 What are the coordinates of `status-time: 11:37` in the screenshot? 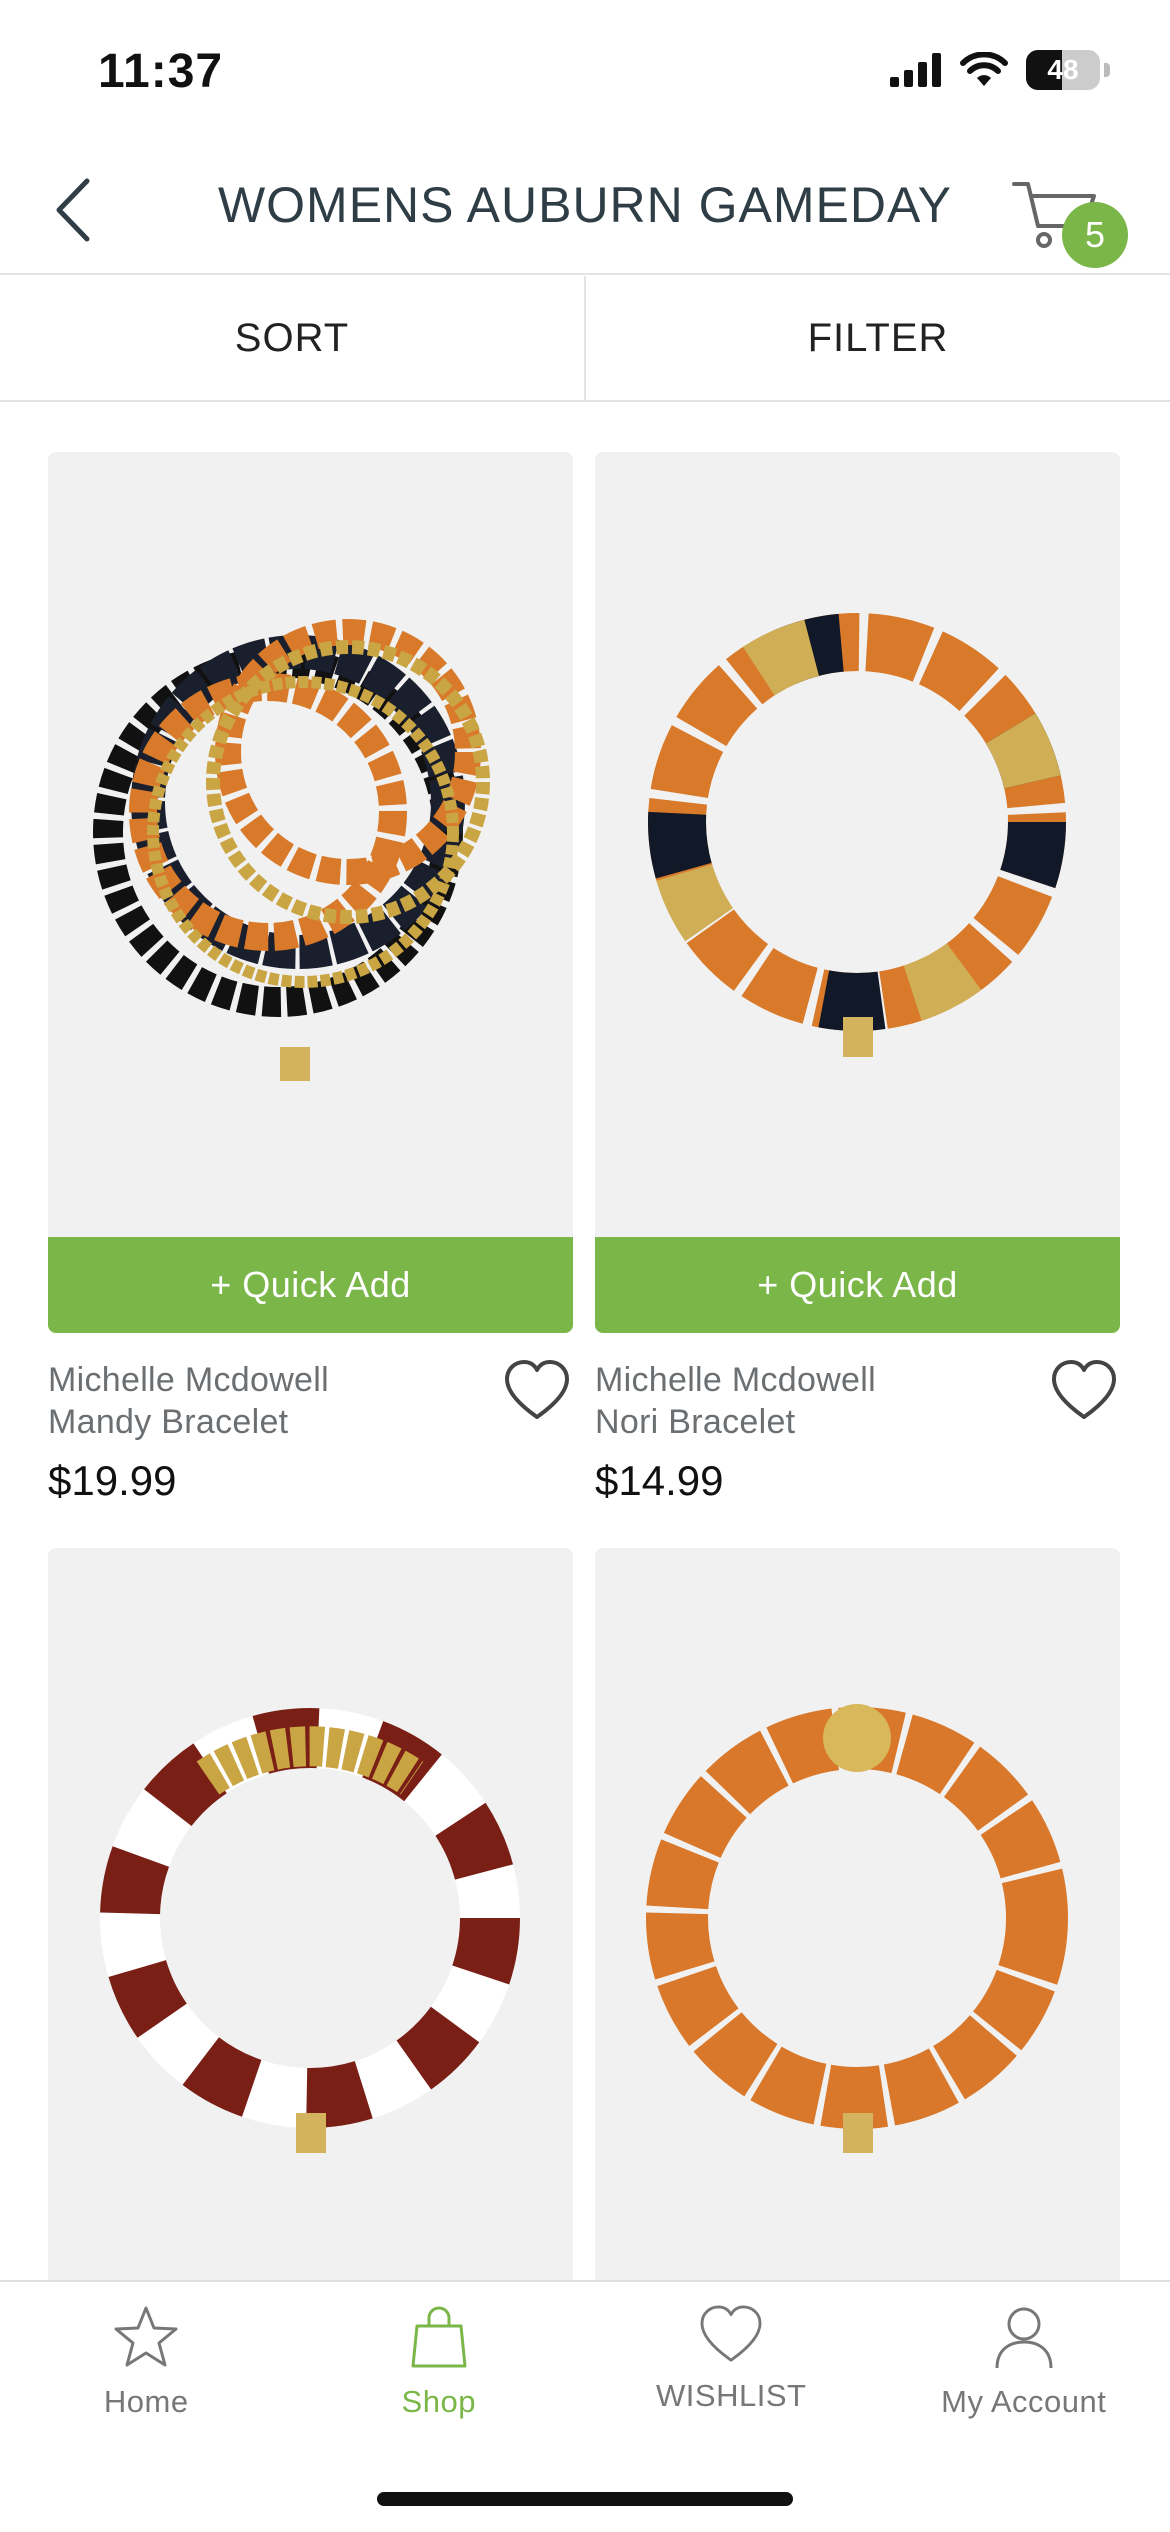 It's located at (161, 71).